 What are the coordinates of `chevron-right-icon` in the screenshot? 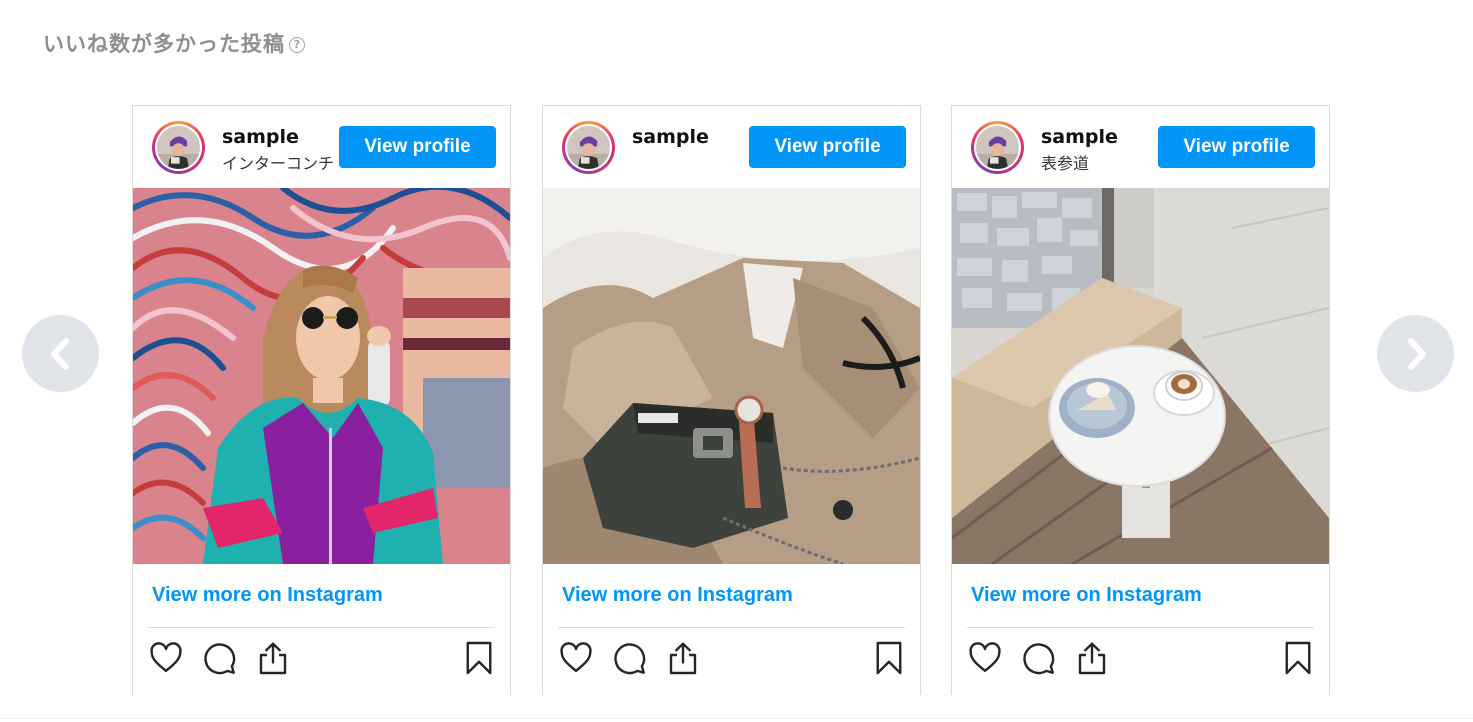 It's located at (1416, 353).